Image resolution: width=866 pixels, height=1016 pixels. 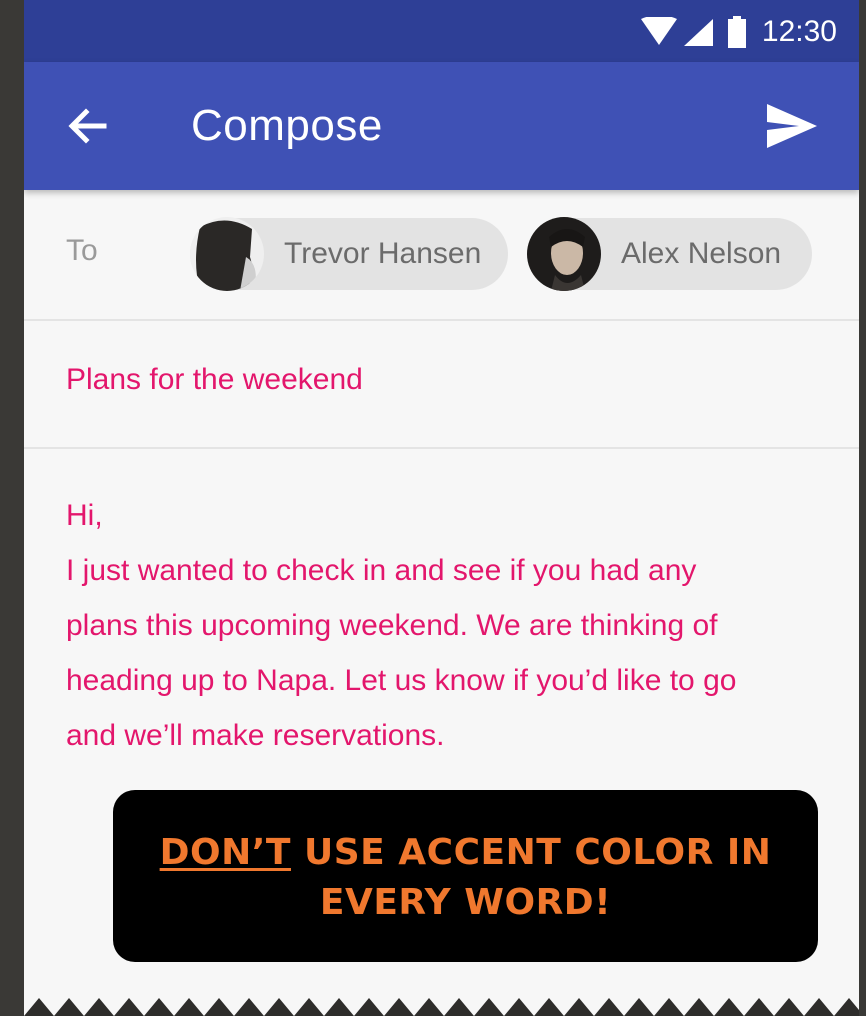 I want to click on warning-text: USE ACCENT COLOR IN, so click(x=531, y=852).